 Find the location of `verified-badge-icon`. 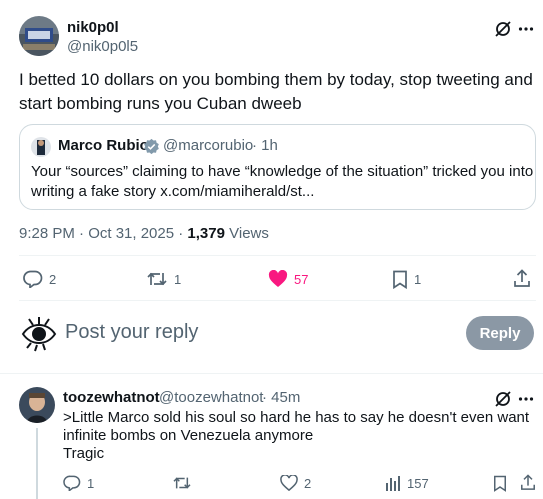

verified-badge-icon is located at coordinates (151, 146).